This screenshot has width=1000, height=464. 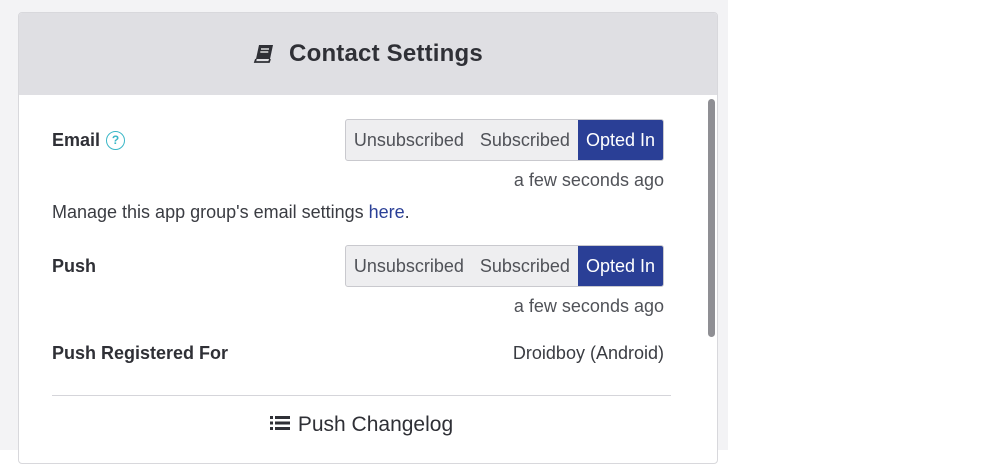 I want to click on email-subscription-toggle: Unsubscribed Subscribed Opted In, so click(x=504, y=140).